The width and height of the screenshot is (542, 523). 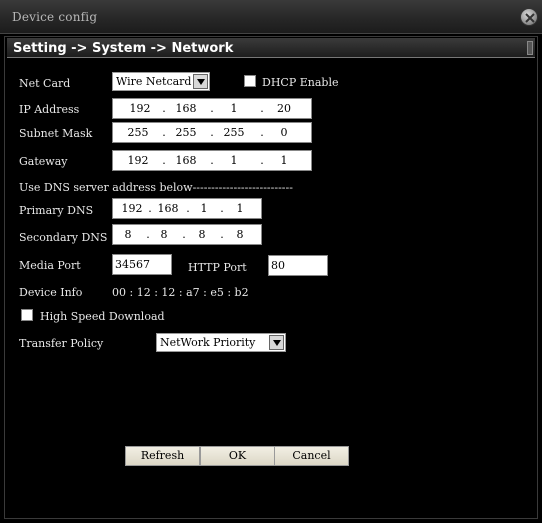 What do you see at coordinates (61, 343) in the screenshot?
I see `transfer-policy-label: Transfer Policy` at bounding box center [61, 343].